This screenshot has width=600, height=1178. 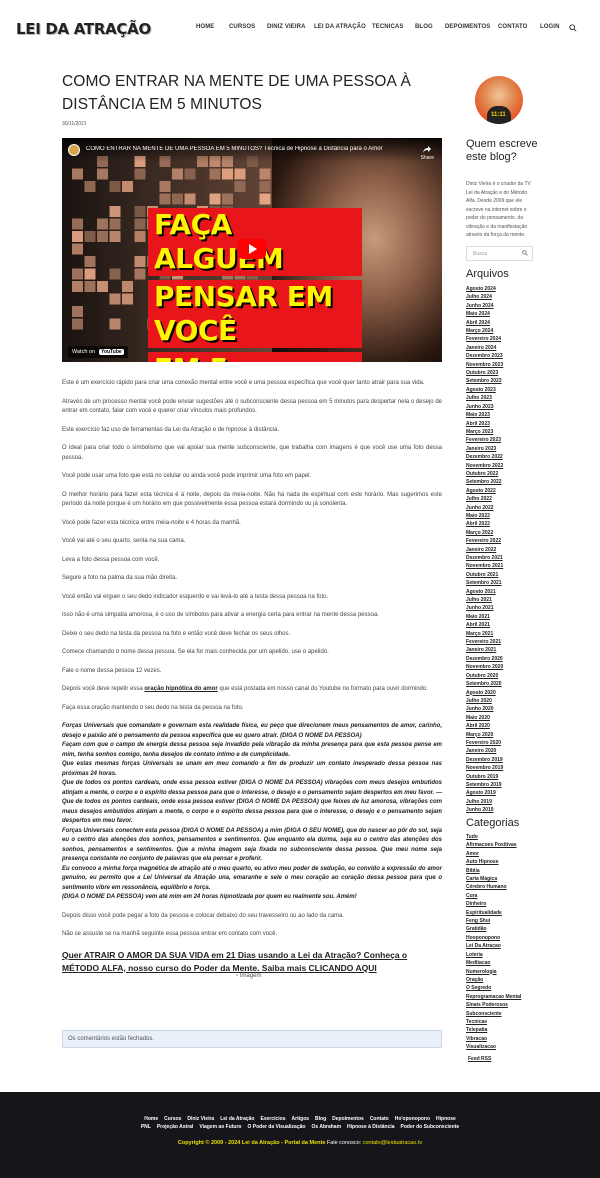 What do you see at coordinates (479, 1059) in the screenshot?
I see `rss-feed-link: Feed RSS` at bounding box center [479, 1059].